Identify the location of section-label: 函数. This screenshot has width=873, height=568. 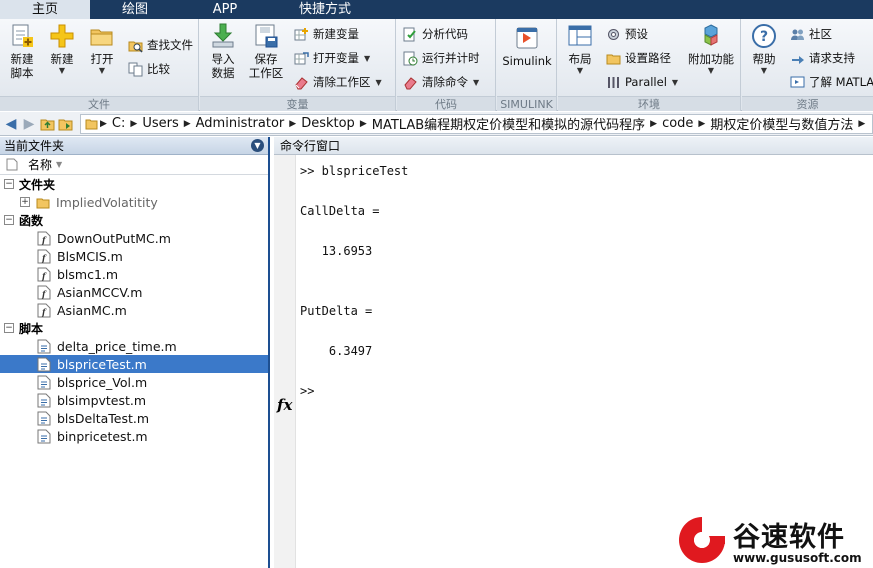
(31, 220).